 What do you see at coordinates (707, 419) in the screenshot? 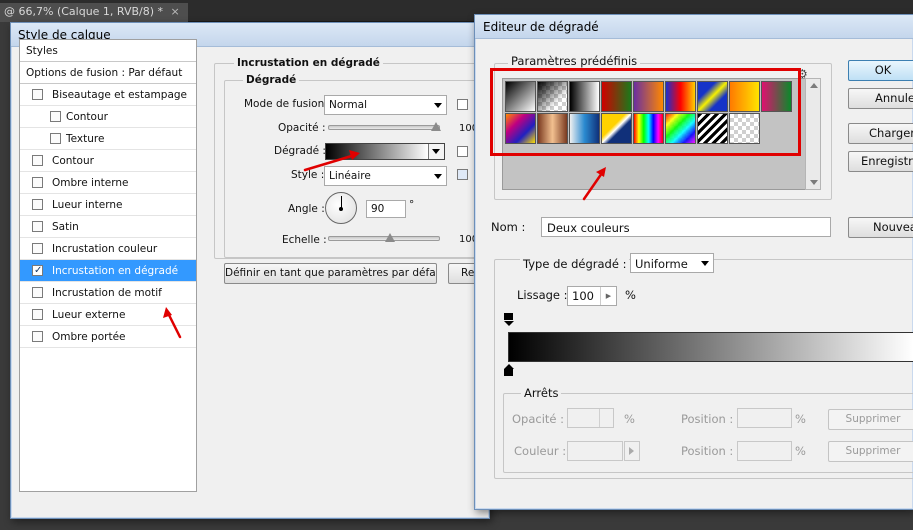
I see `stop-opacity-position-label: Position :` at bounding box center [707, 419].